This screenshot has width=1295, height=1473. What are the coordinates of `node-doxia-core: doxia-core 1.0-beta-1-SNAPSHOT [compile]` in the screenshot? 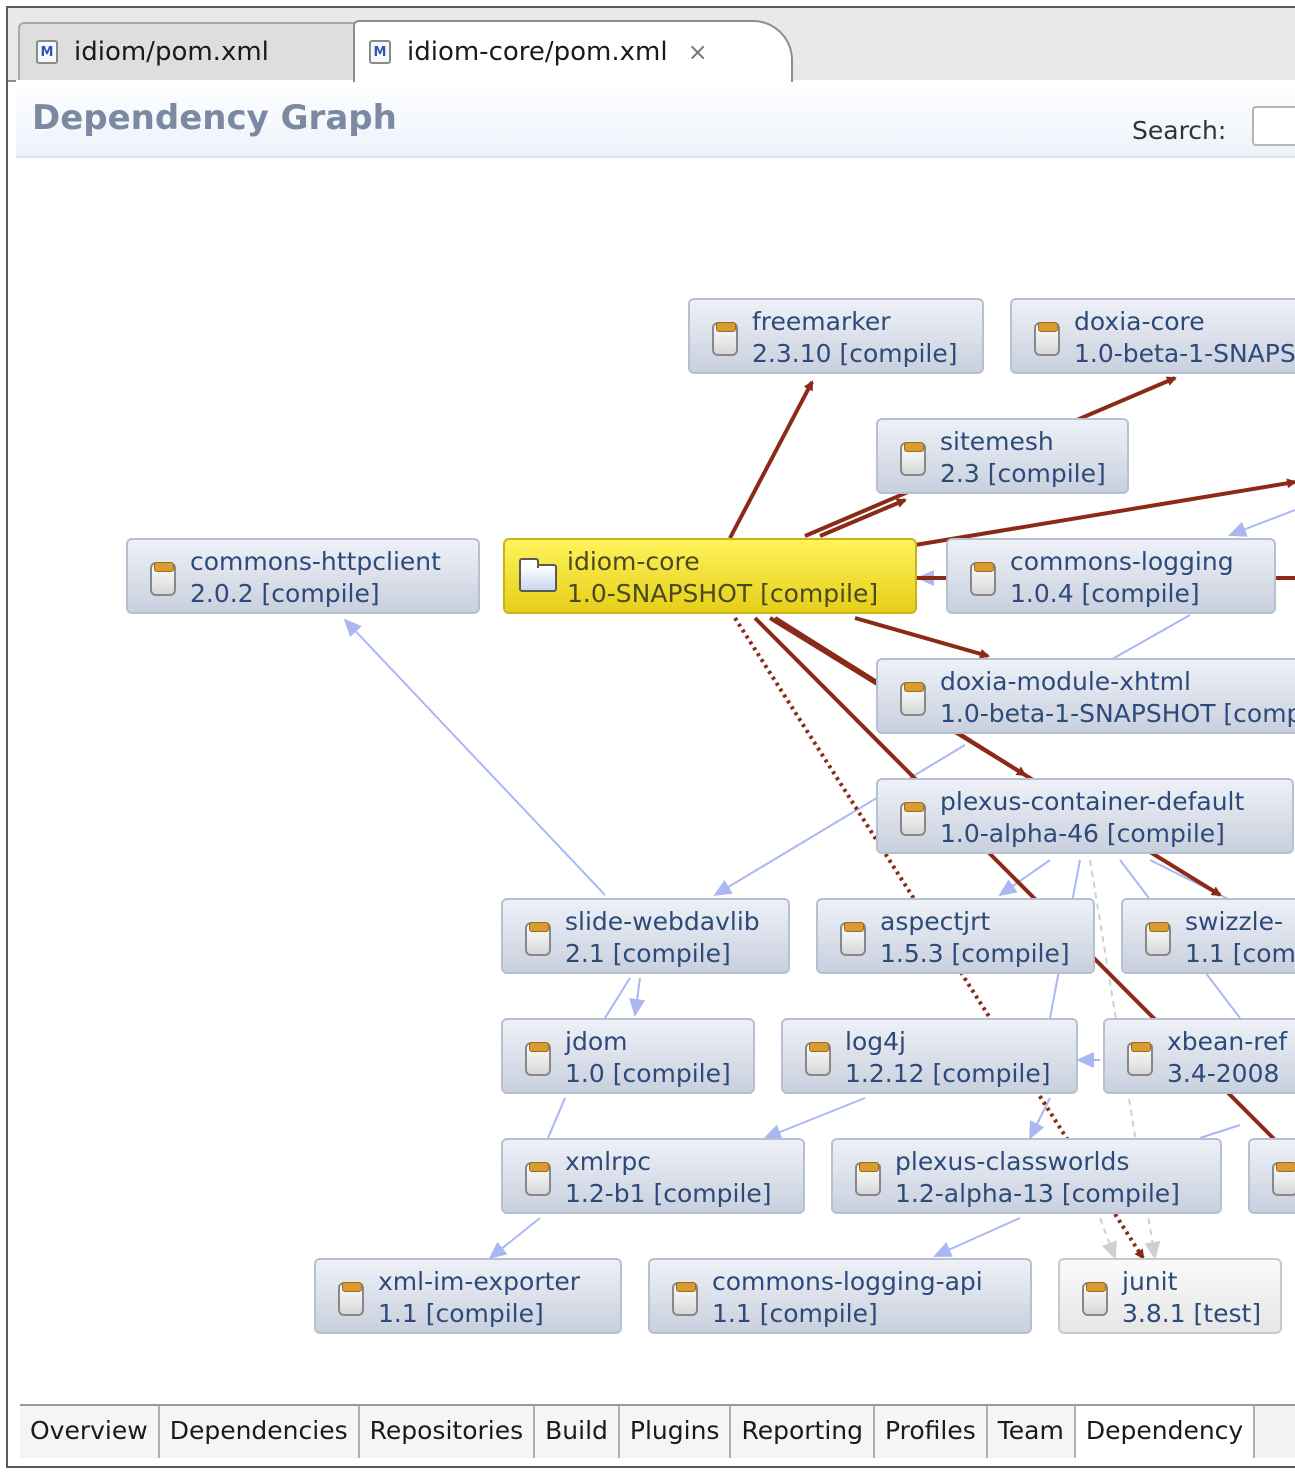 It's located at (1152, 336).